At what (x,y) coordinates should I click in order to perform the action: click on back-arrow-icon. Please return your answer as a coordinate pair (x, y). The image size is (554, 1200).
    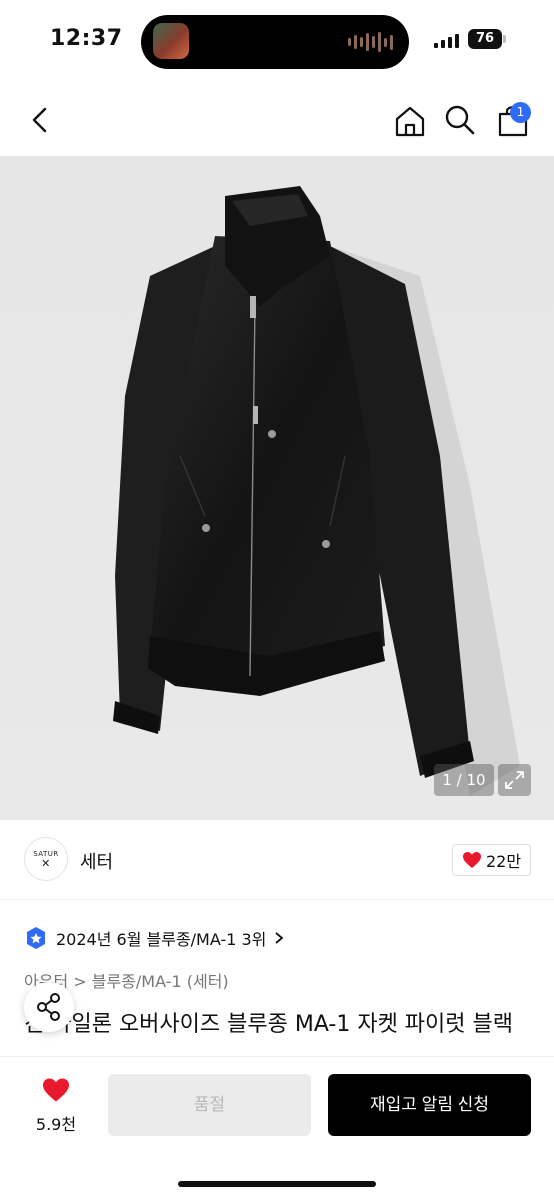
    Looking at the image, I should click on (40, 120).